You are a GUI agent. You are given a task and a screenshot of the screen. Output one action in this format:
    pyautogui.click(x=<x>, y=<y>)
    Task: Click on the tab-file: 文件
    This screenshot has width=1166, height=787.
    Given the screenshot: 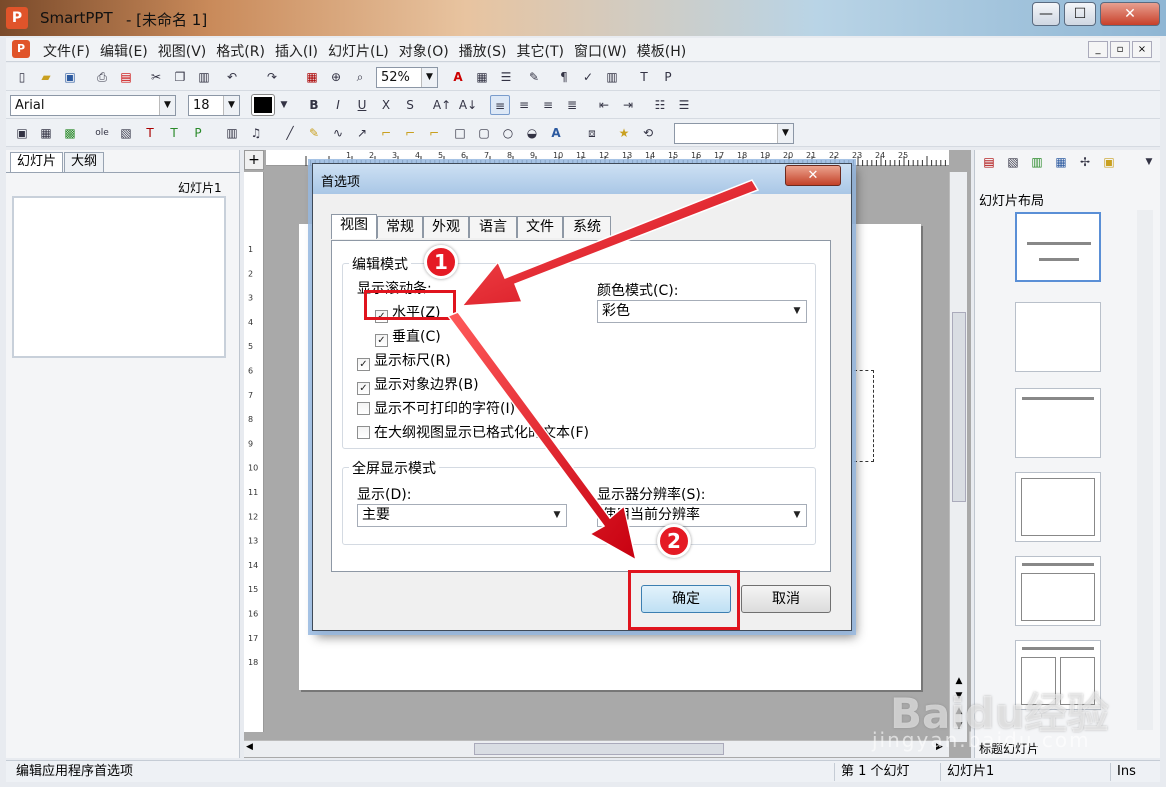 What is the action you would take?
    pyautogui.click(x=540, y=227)
    